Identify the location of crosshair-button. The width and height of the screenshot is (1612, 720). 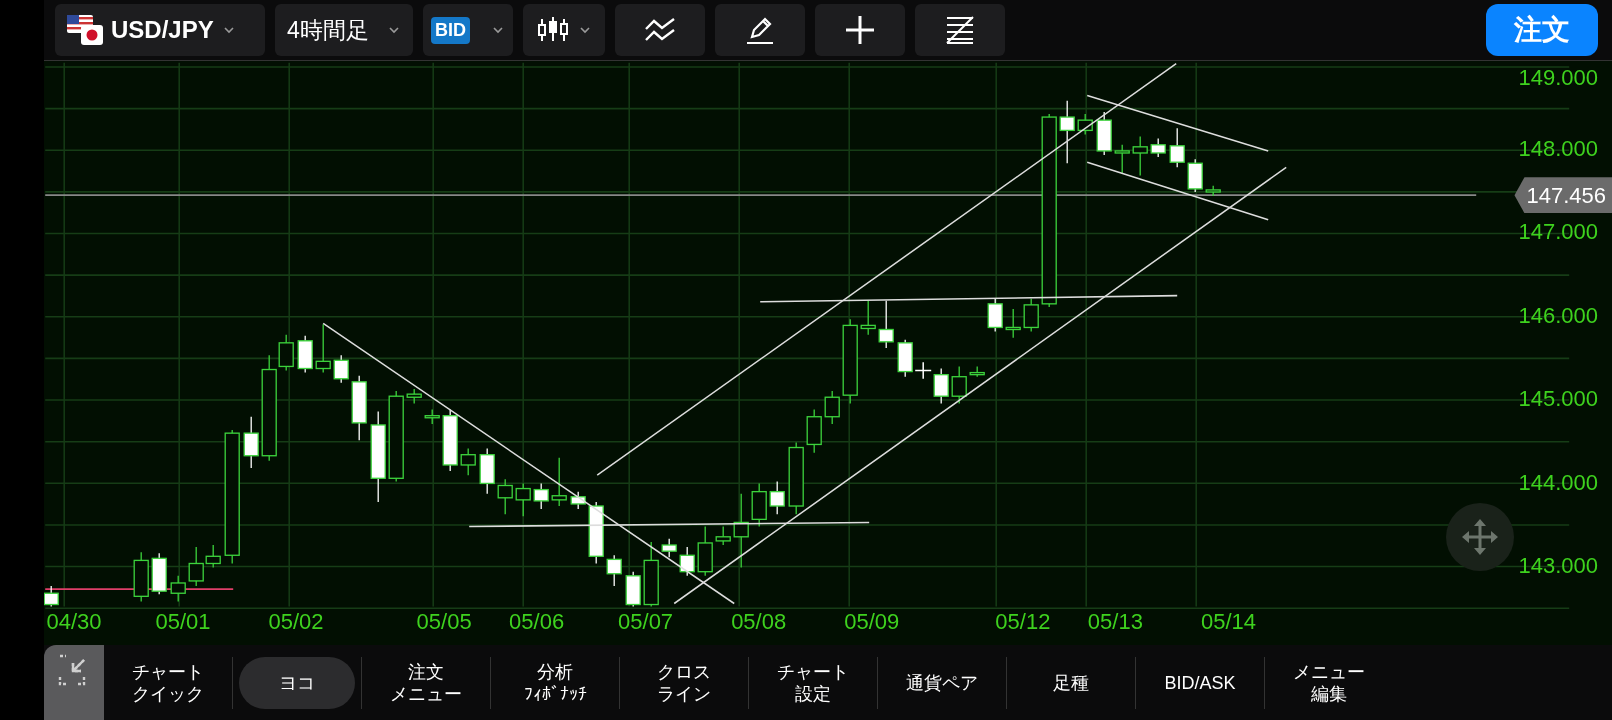
(860, 30).